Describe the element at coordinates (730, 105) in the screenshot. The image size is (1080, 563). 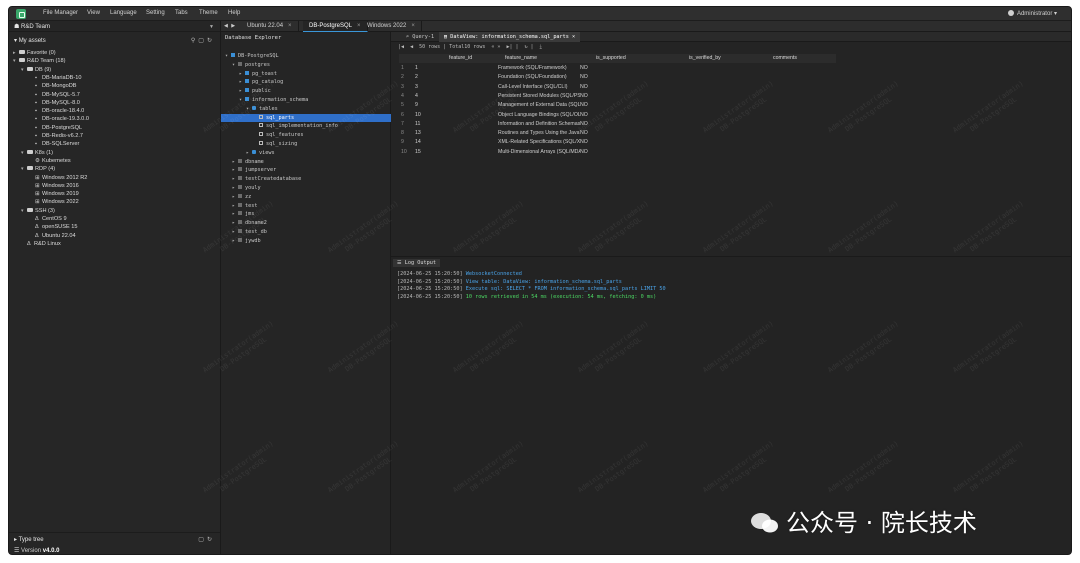
I see `table-cell` at that location.